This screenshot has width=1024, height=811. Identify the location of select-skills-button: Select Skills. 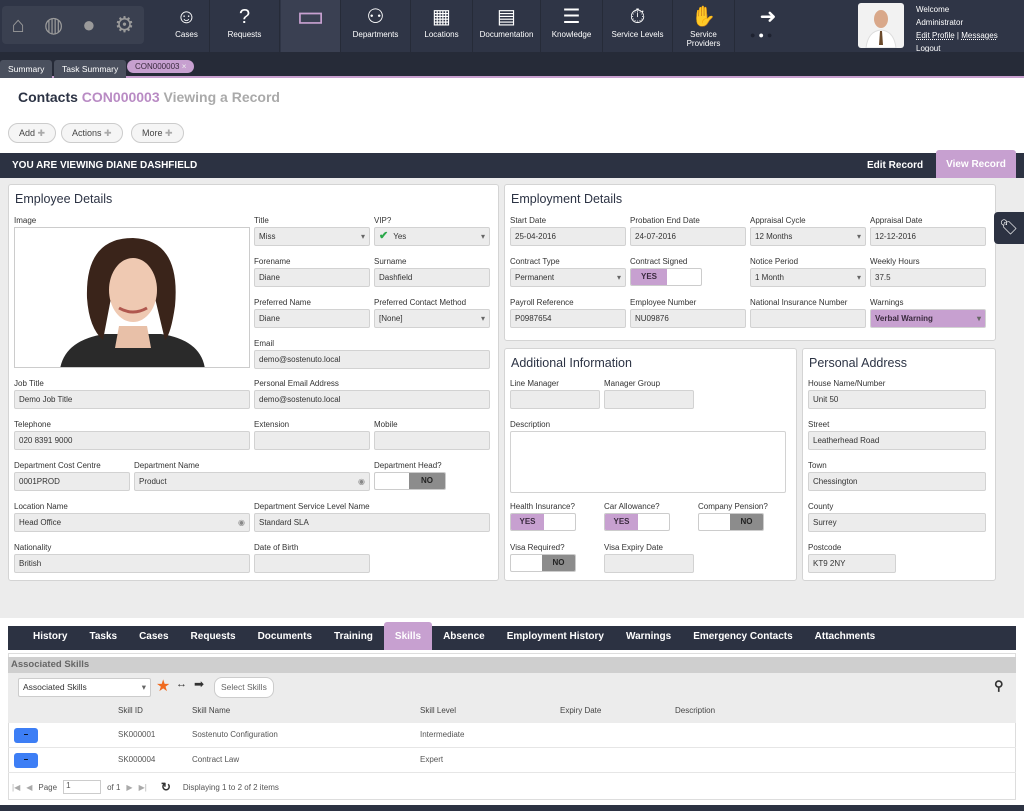
(244, 687).